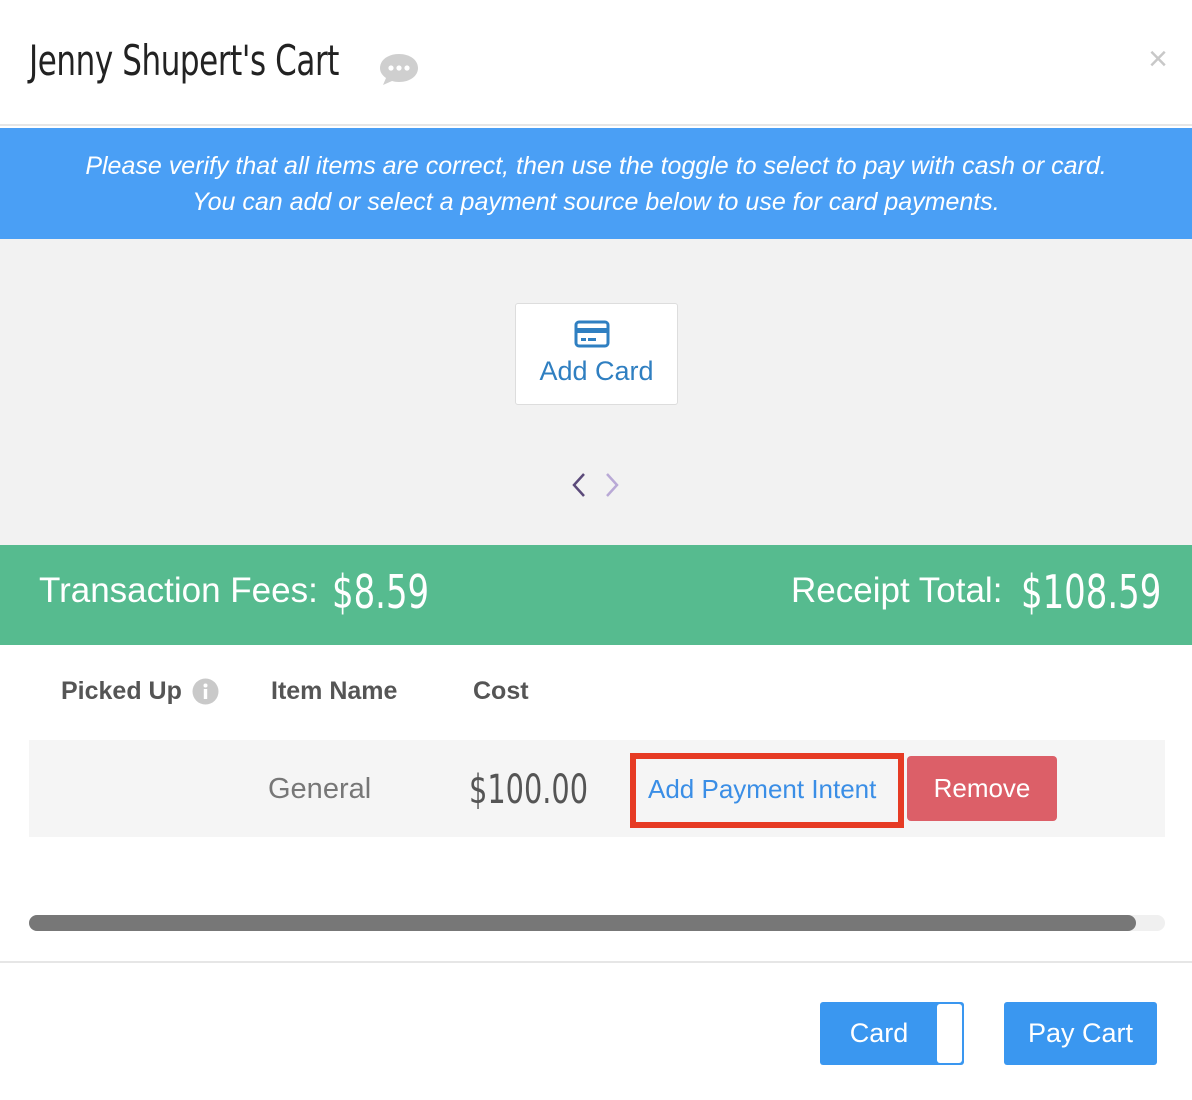 The height and width of the screenshot is (1100, 1192). Describe the element at coordinates (596, 63) in the screenshot. I see `modal-header: Jenny Shupert's Cart ×` at that location.